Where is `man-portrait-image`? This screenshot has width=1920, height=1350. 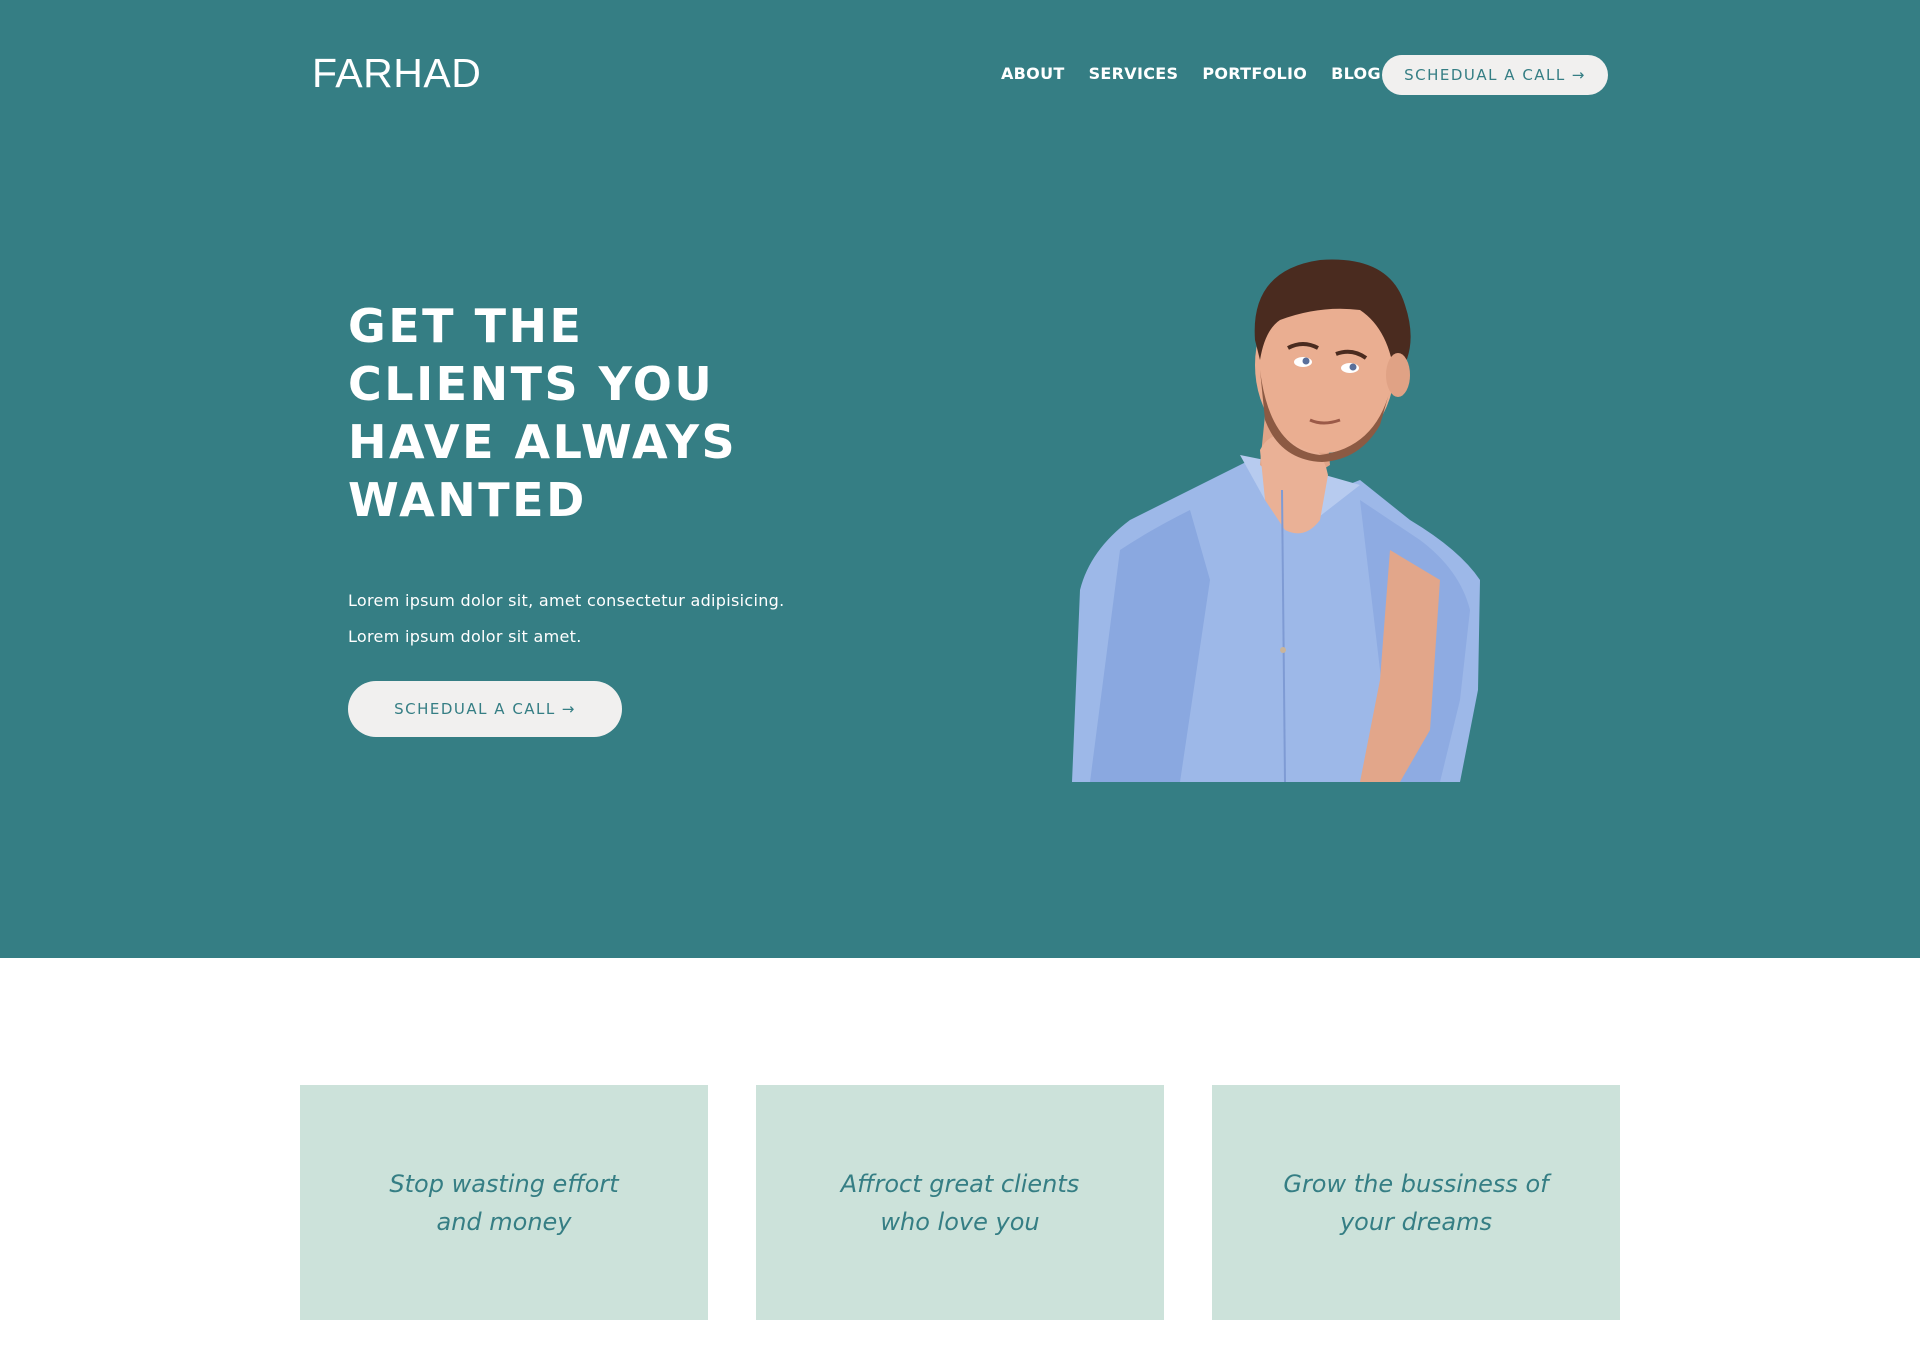 man-portrait-image is located at coordinates (1276, 520).